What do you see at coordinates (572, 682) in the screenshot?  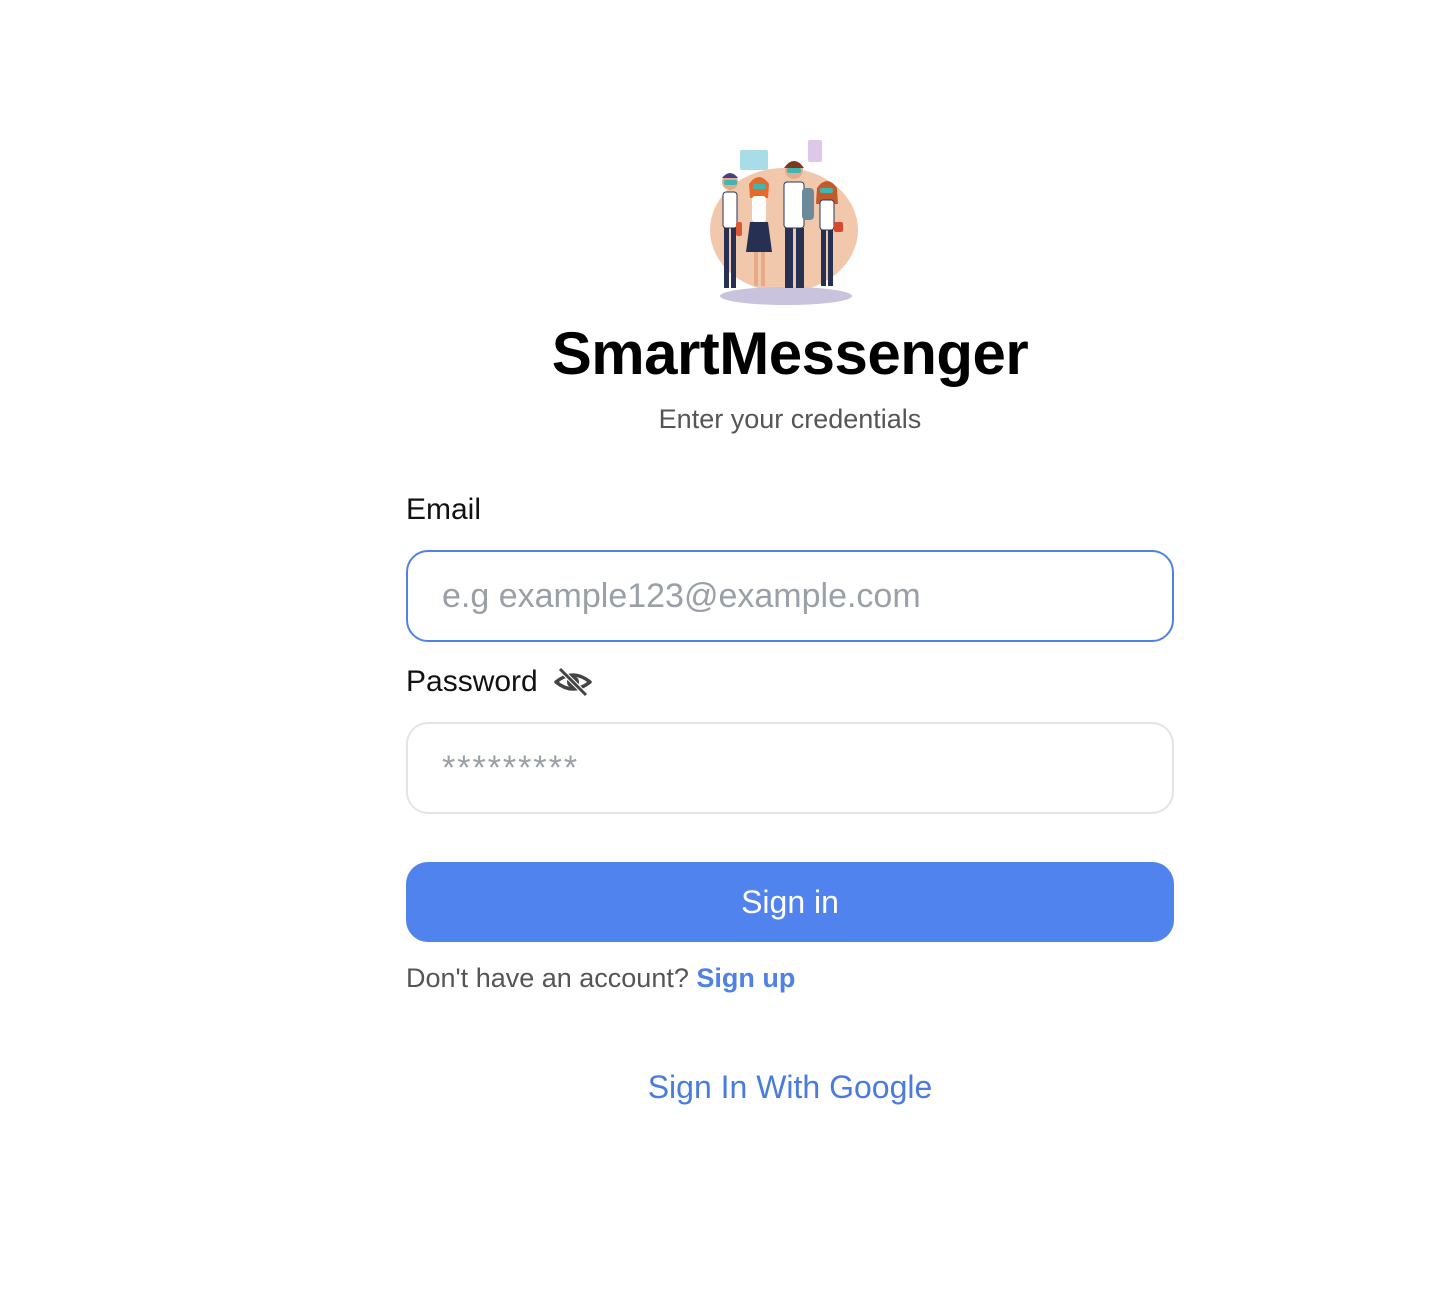 I see `eye-slash-icon` at bounding box center [572, 682].